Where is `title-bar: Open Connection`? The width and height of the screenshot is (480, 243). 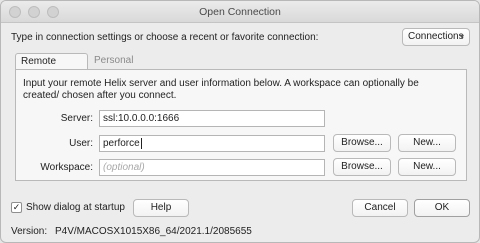 title-bar: Open Connection is located at coordinates (240, 12).